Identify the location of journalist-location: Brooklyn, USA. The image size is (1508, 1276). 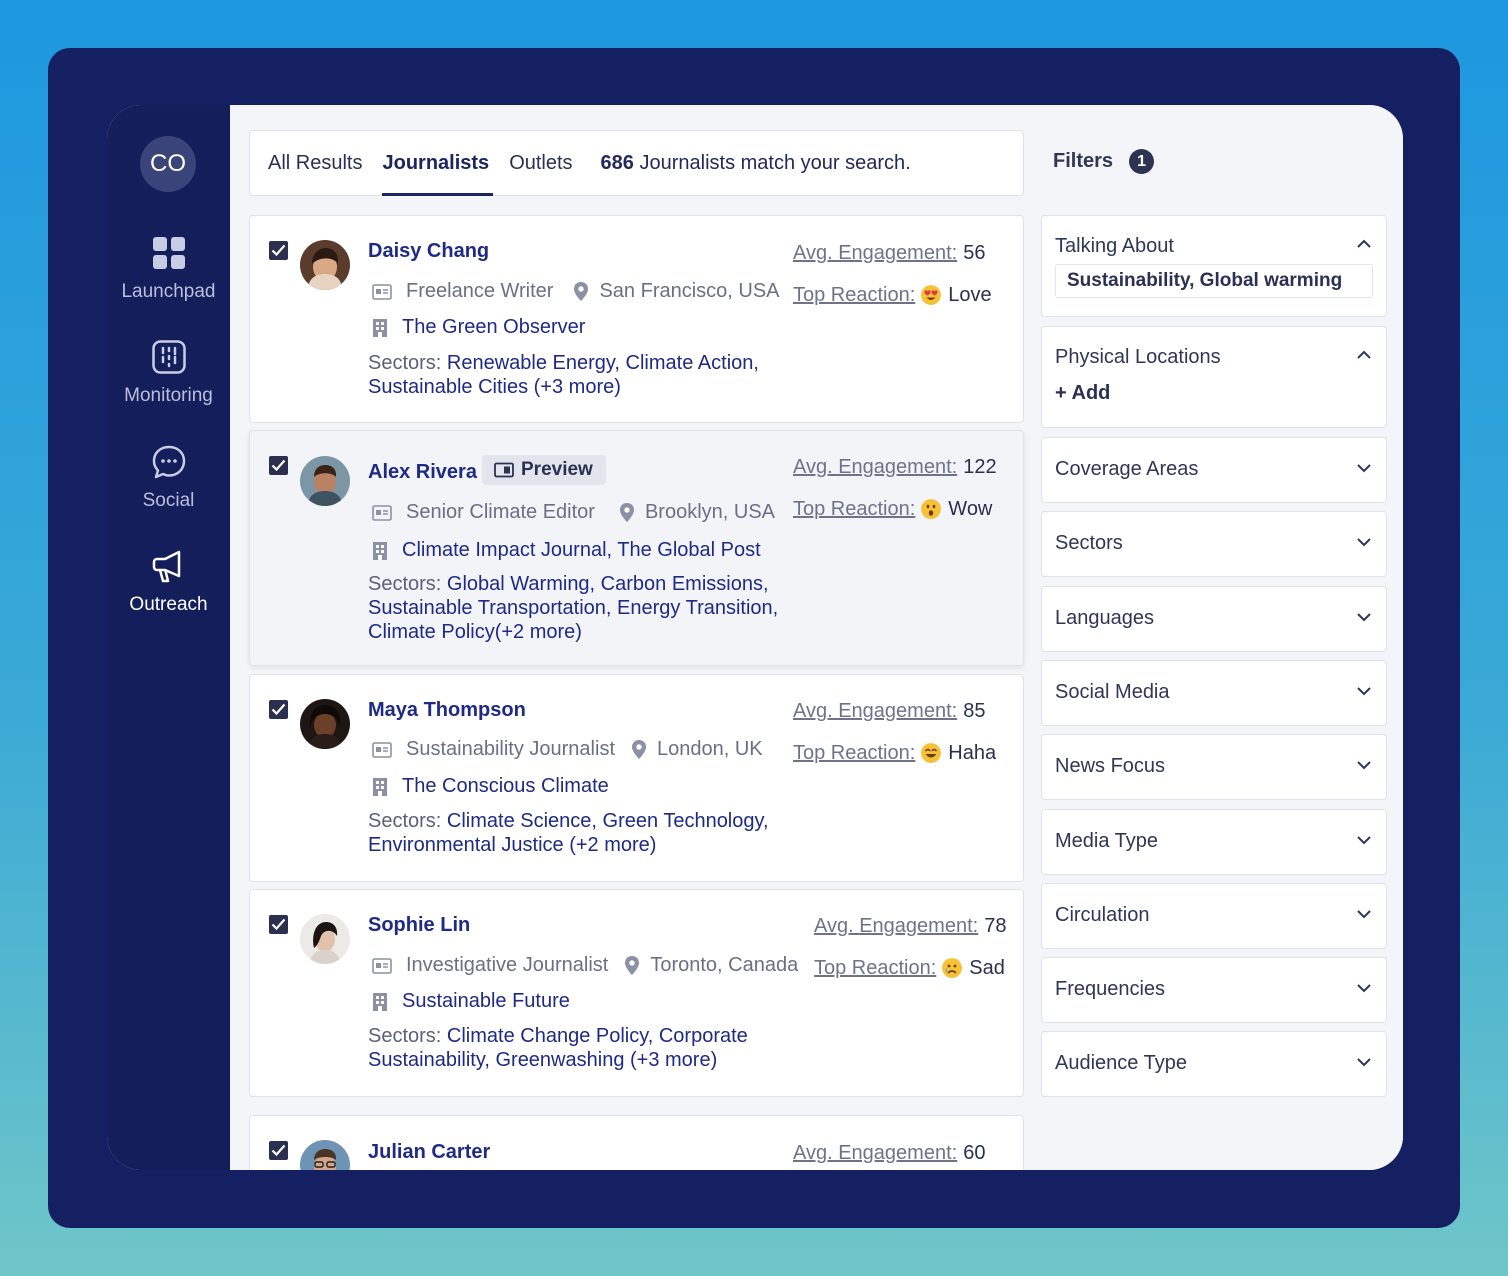
(710, 512).